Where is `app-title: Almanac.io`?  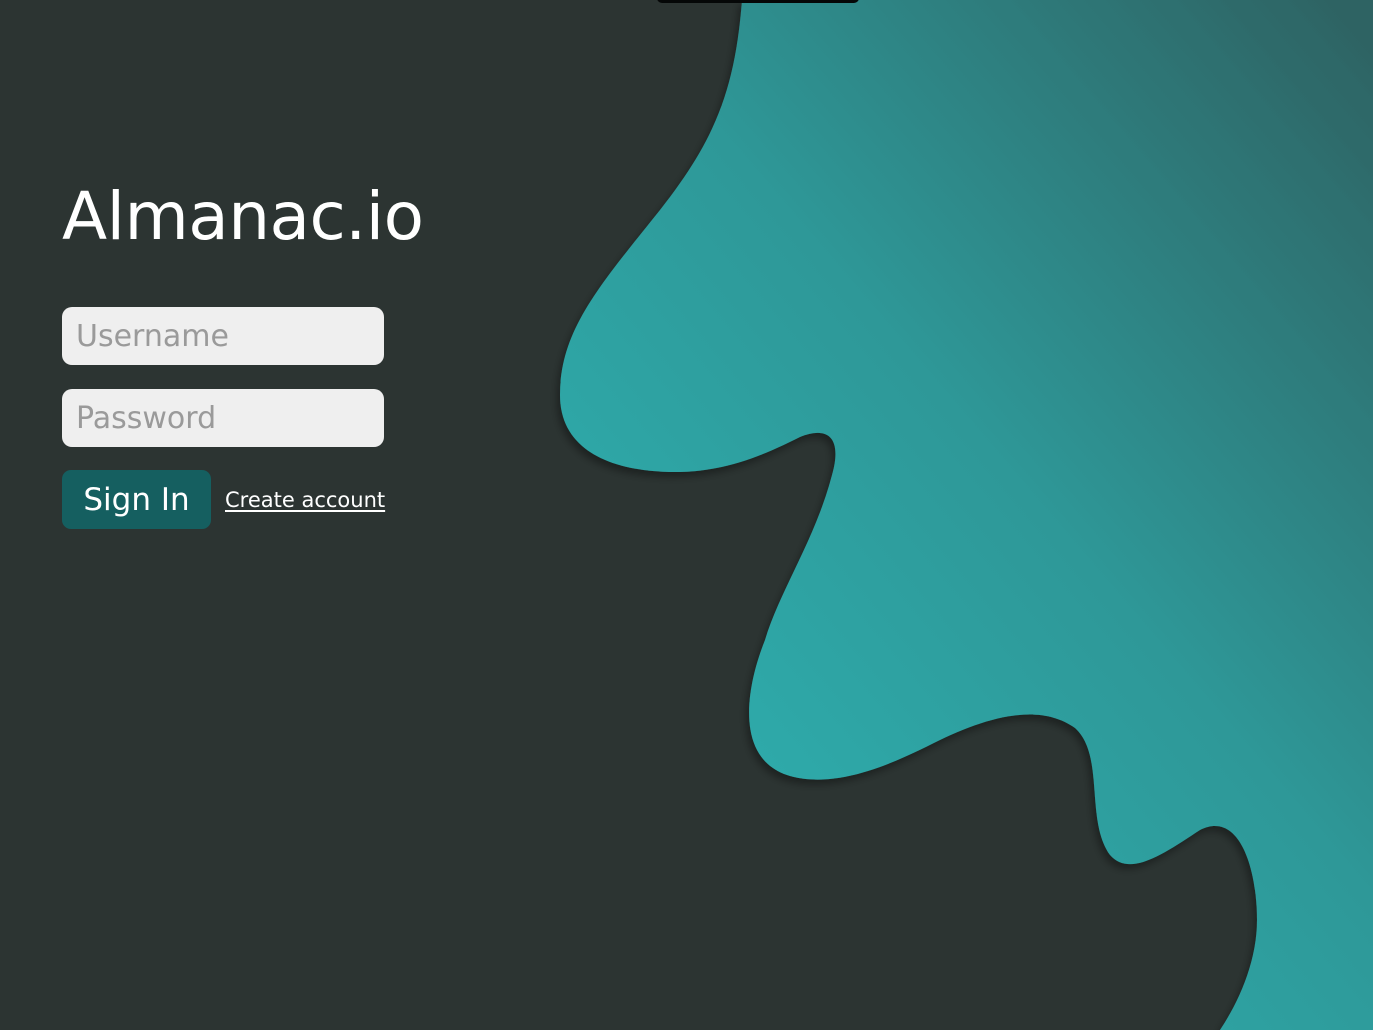
app-title: Almanac.io is located at coordinates (243, 216).